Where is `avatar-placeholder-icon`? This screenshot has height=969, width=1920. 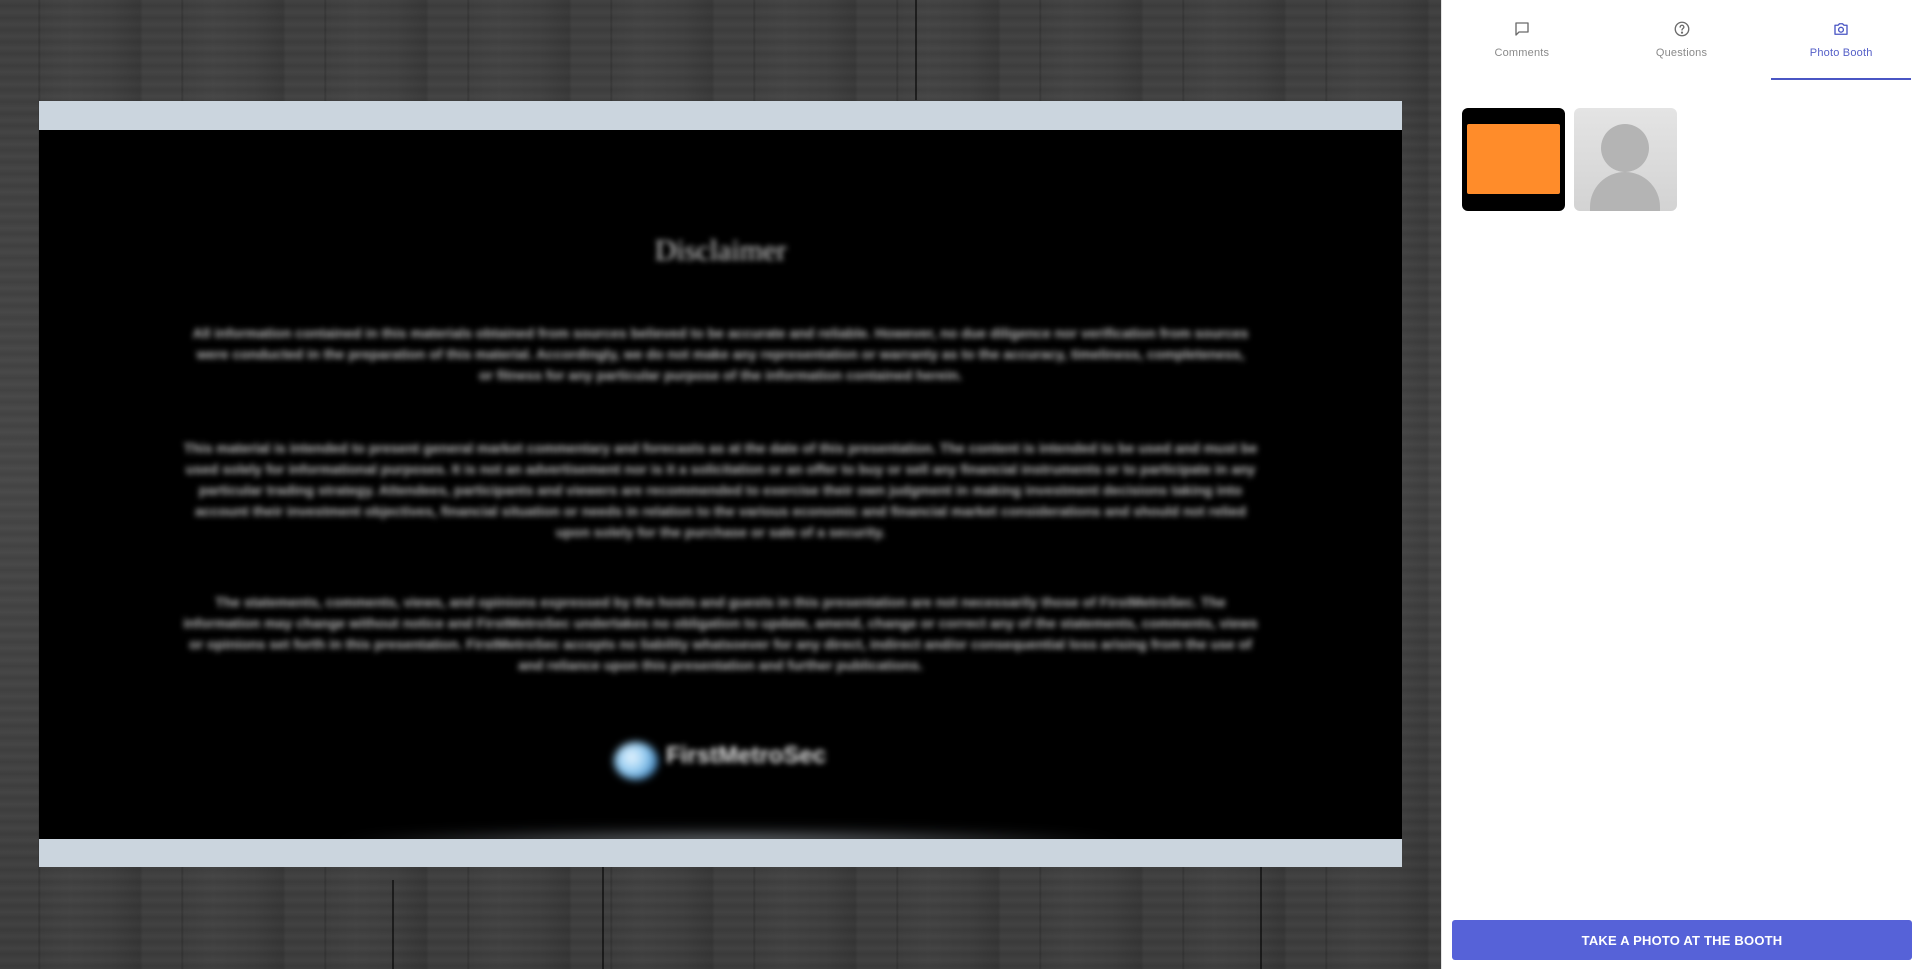 avatar-placeholder-icon is located at coordinates (1625, 148).